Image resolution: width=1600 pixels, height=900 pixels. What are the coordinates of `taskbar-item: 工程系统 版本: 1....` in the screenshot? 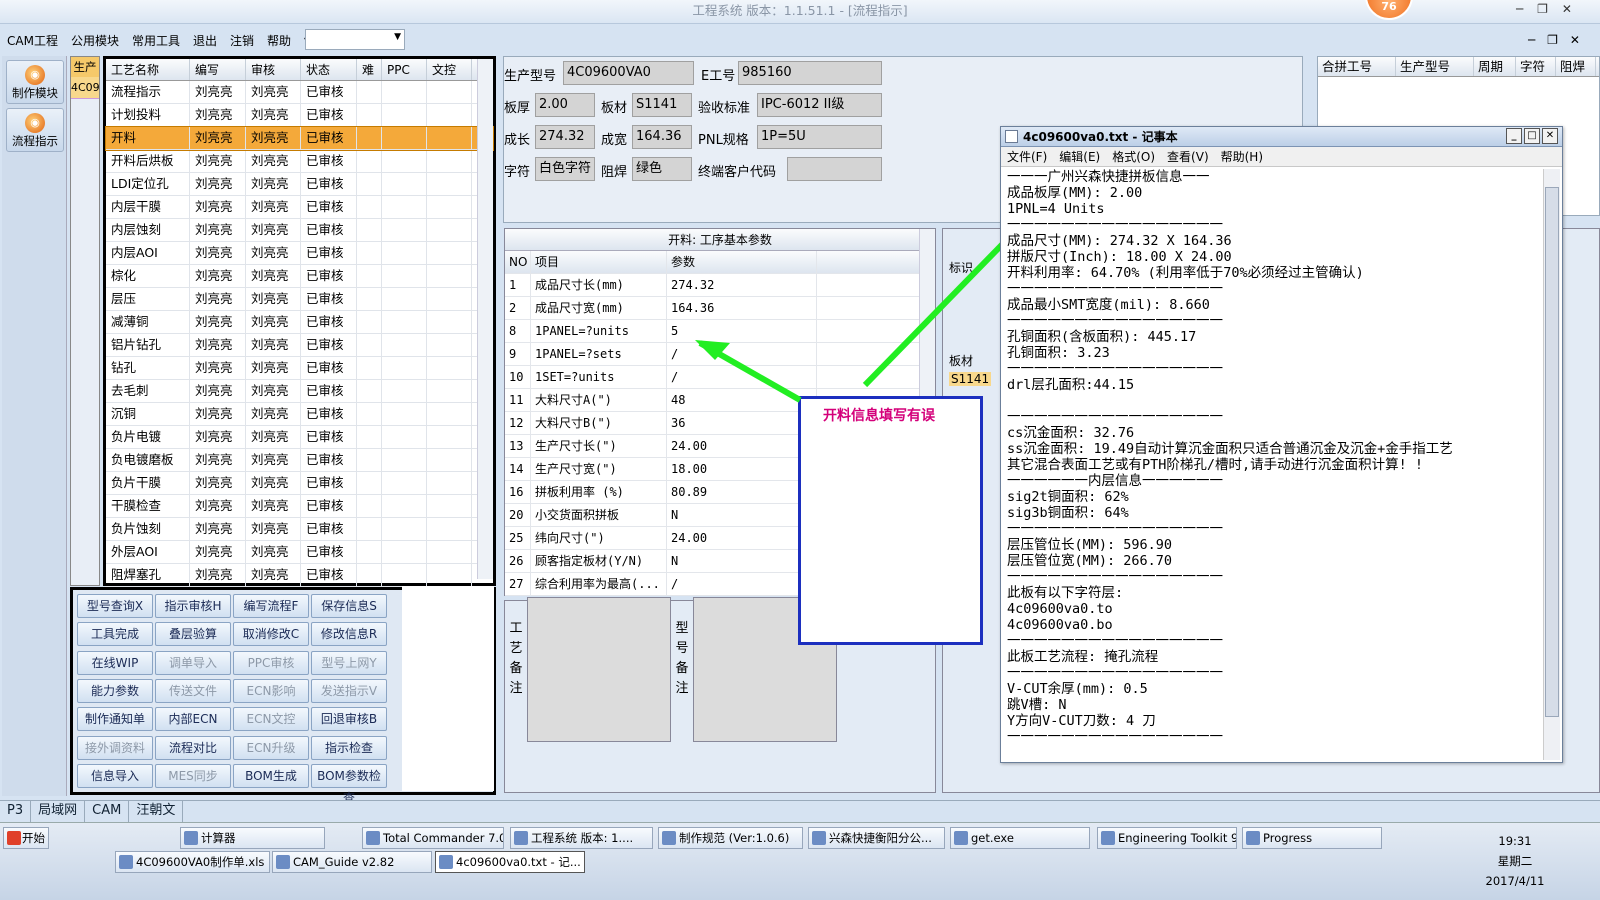 It's located at (581, 838).